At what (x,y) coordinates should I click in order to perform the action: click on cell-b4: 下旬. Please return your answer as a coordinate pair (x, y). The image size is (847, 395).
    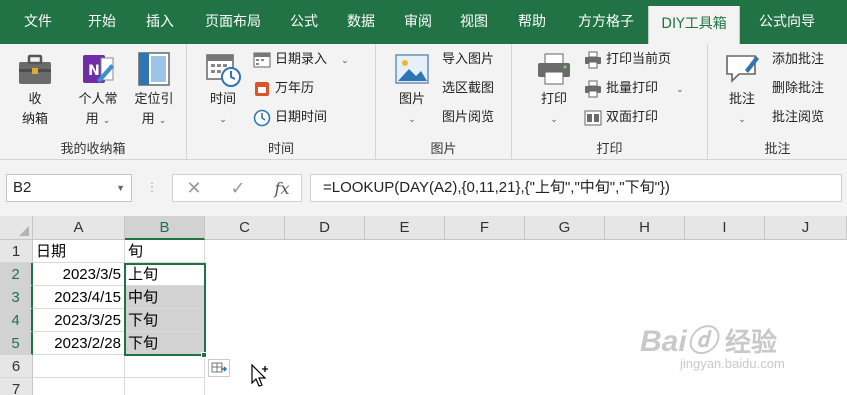
    Looking at the image, I should click on (165, 320).